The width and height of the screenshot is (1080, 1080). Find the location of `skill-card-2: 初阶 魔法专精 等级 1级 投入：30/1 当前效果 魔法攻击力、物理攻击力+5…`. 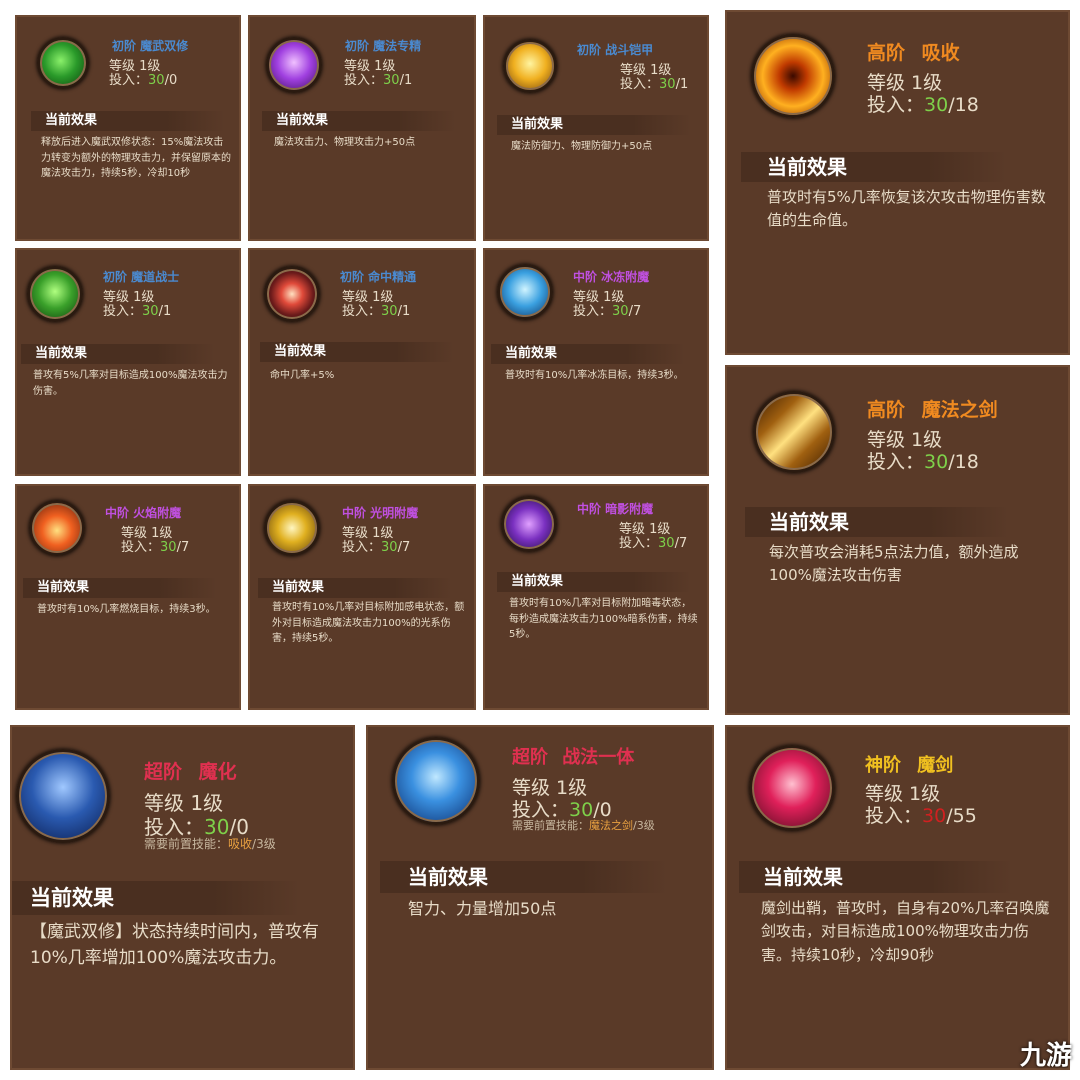

skill-card-2: 初阶 魔法专精 等级 1级 投入：30/1 当前效果 魔法攻击力、物理攻击力+5… is located at coordinates (362, 128).